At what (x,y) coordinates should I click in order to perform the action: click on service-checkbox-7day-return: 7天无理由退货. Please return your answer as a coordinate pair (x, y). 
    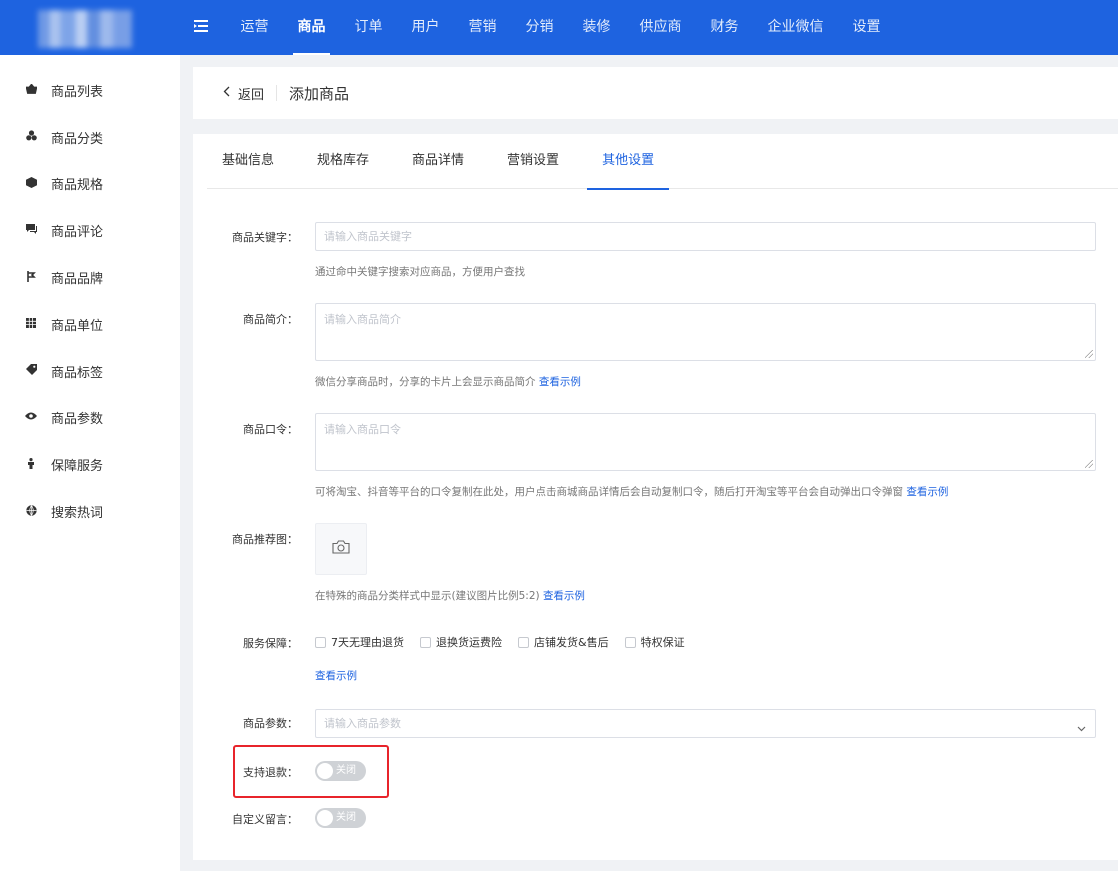
    Looking at the image, I should click on (359, 642).